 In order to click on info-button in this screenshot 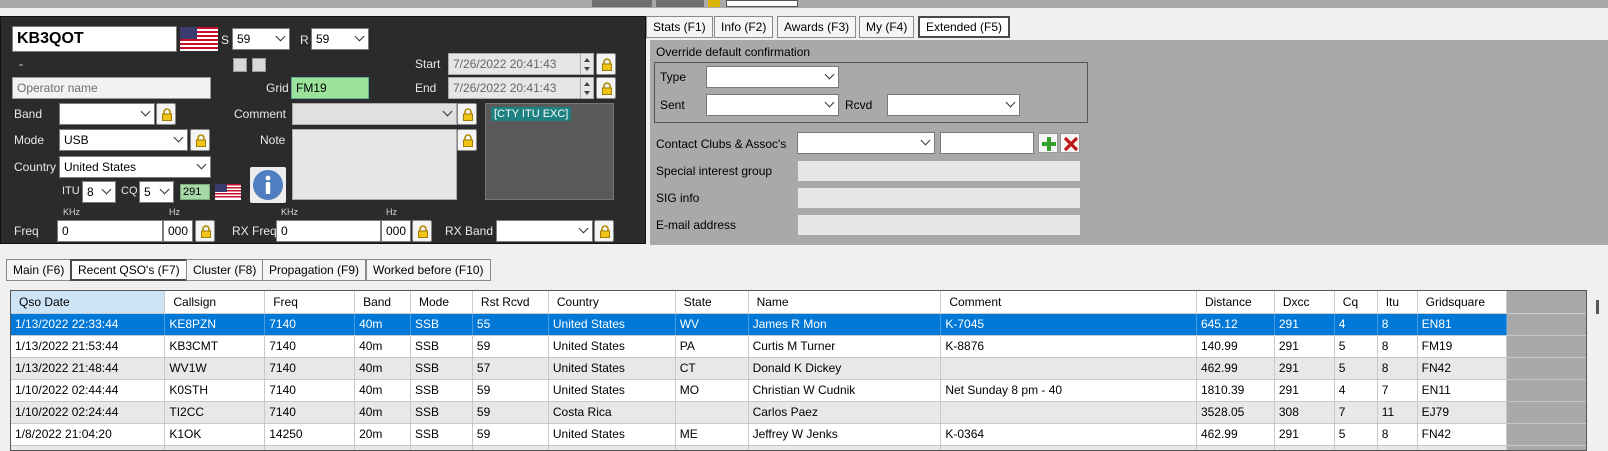, I will do `click(268, 185)`.